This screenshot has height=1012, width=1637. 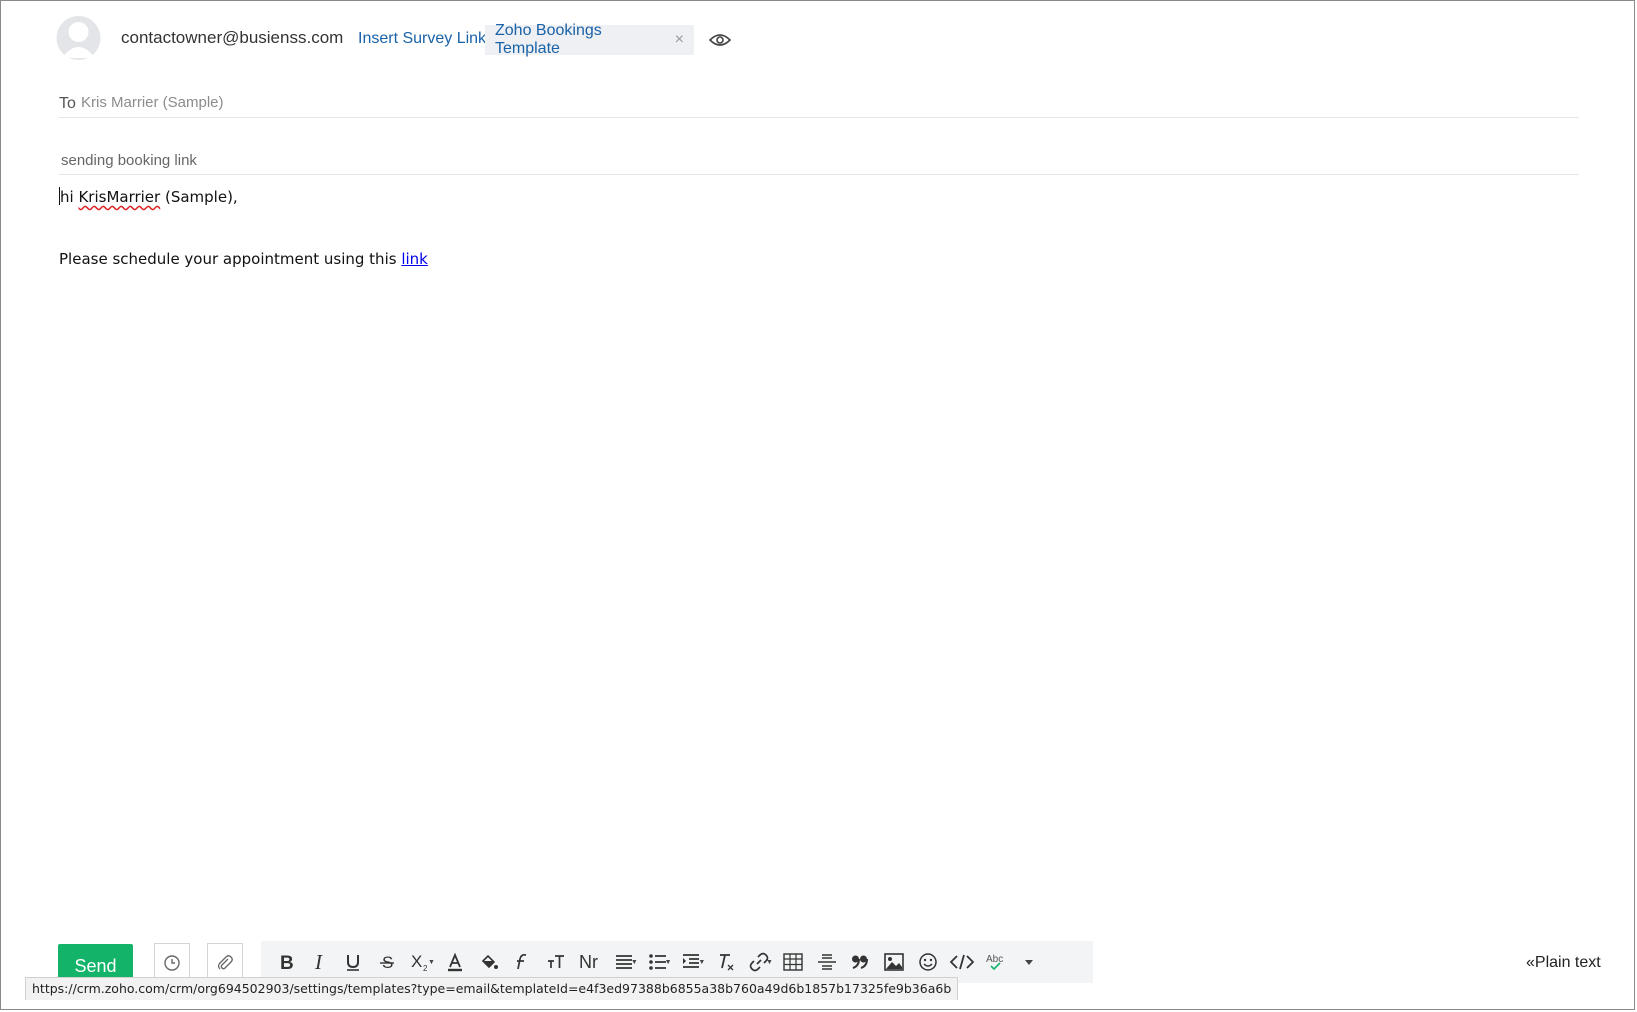 I want to click on font-color-icon, so click(x=454, y=962).